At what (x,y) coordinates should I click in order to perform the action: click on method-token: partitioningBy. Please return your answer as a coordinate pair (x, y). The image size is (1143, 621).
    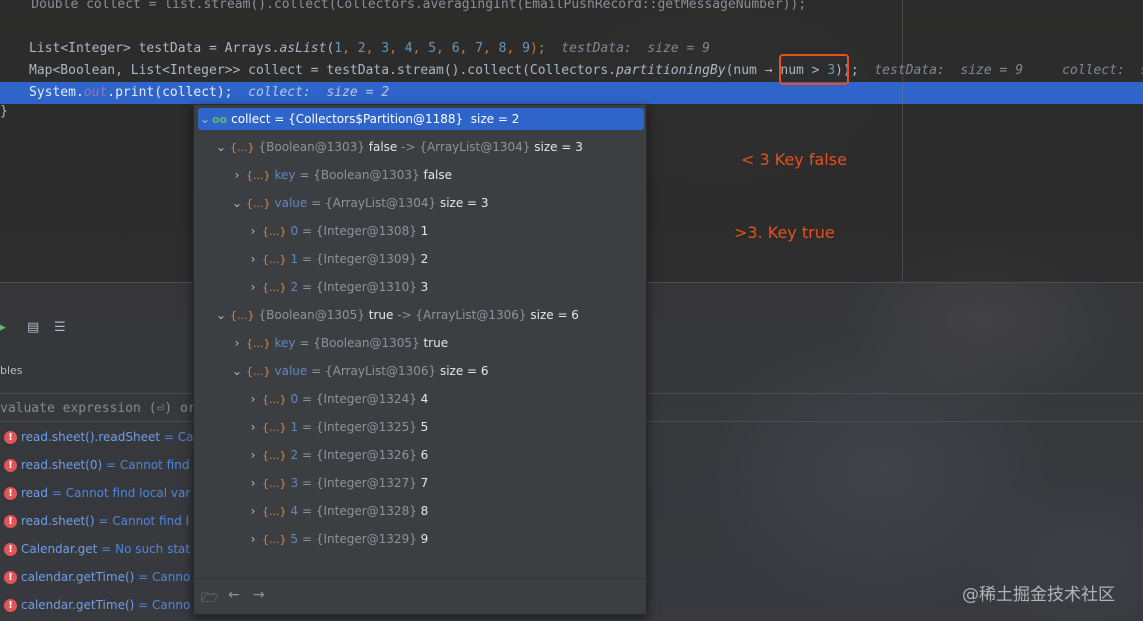
    Looking at the image, I should click on (671, 70).